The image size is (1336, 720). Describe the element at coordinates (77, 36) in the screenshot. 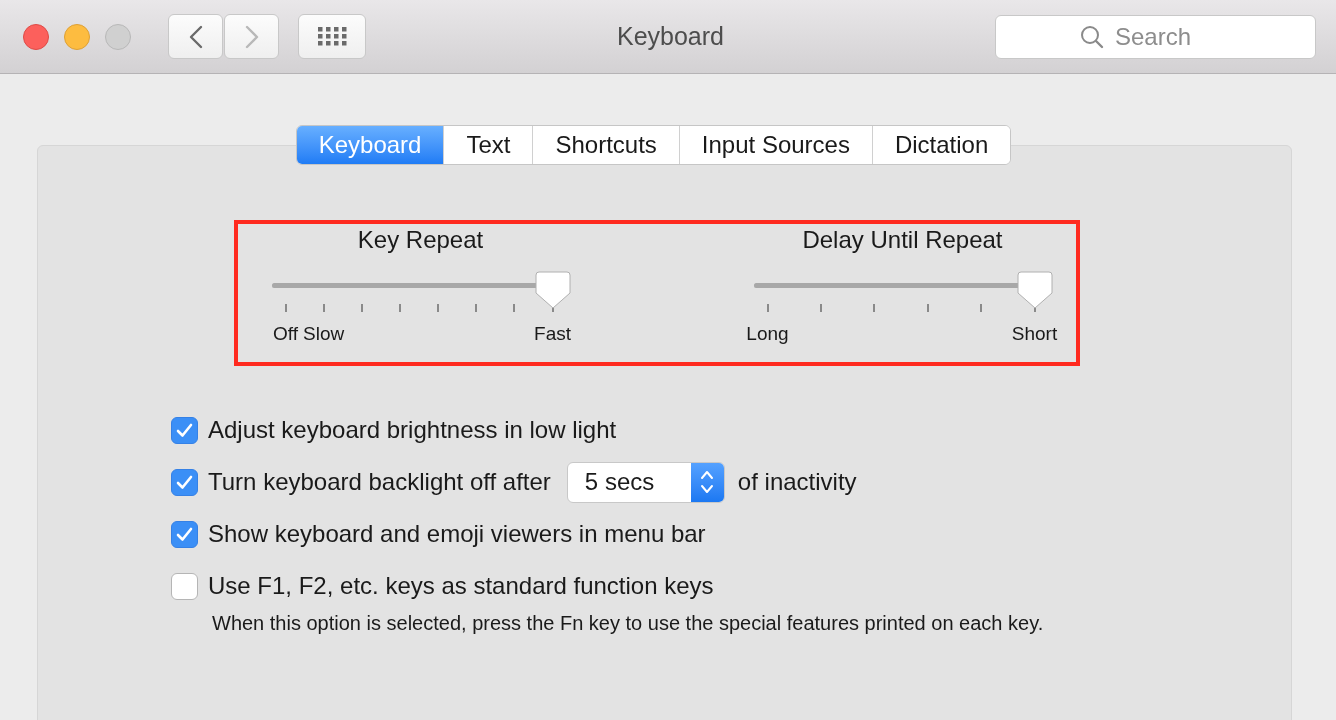

I see `minimize-window-button` at that location.